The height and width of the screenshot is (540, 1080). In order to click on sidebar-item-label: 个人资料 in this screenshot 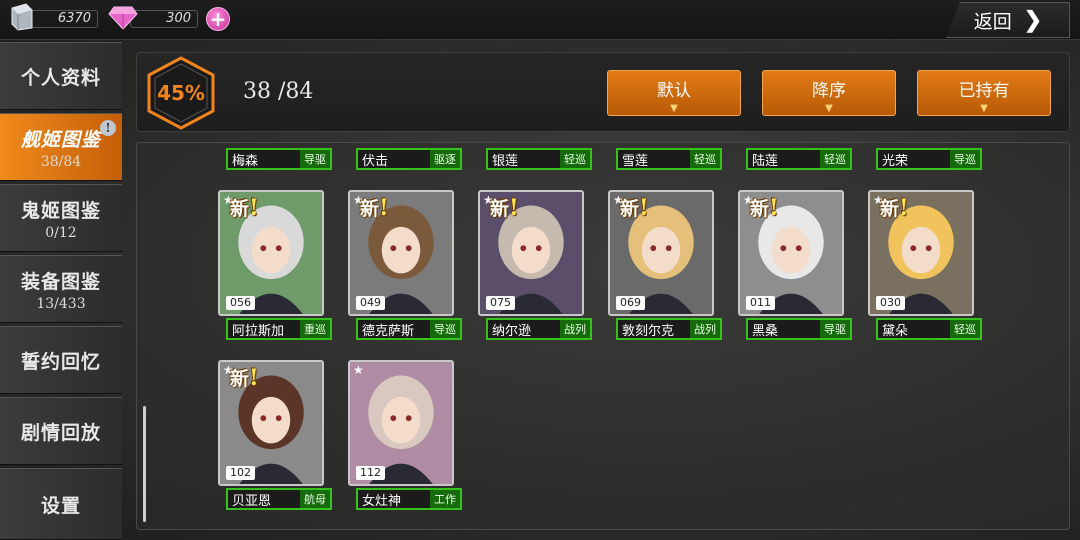, I will do `click(60, 77)`.